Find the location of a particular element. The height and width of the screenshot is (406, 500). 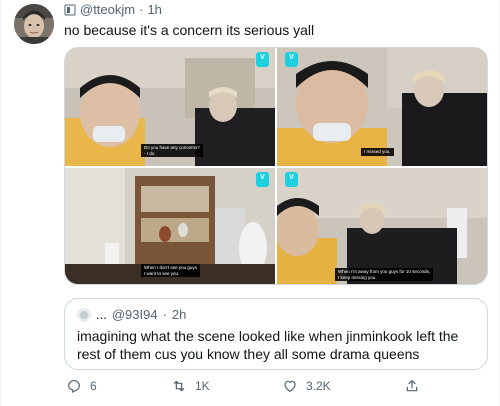

caption-line: When I don't see you guys is located at coordinates (170, 267).